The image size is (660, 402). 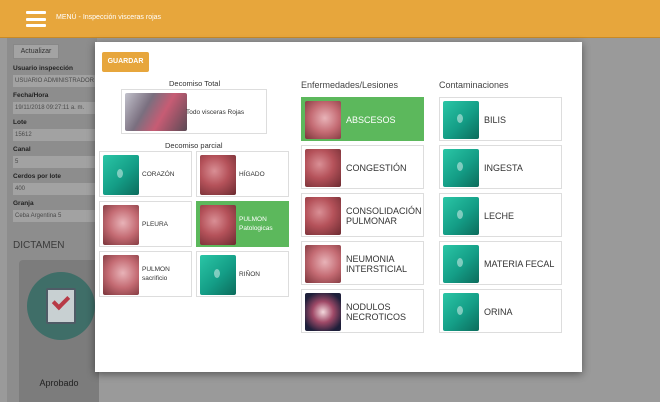 I want to click on contamination-label: LECHE, so click(x=499, y=216).